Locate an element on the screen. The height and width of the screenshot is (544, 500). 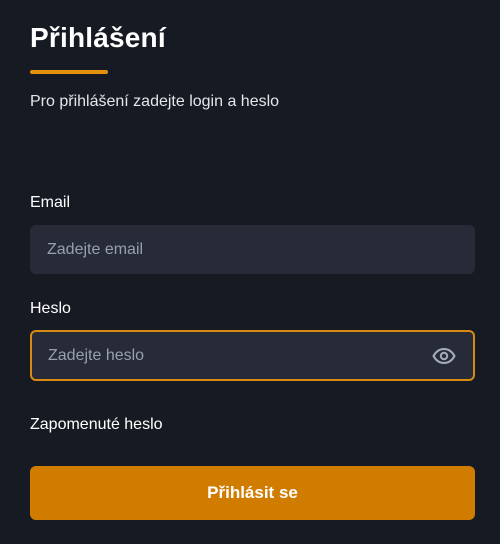
page-title: Přihlášení is located at coordinates (98, 37).